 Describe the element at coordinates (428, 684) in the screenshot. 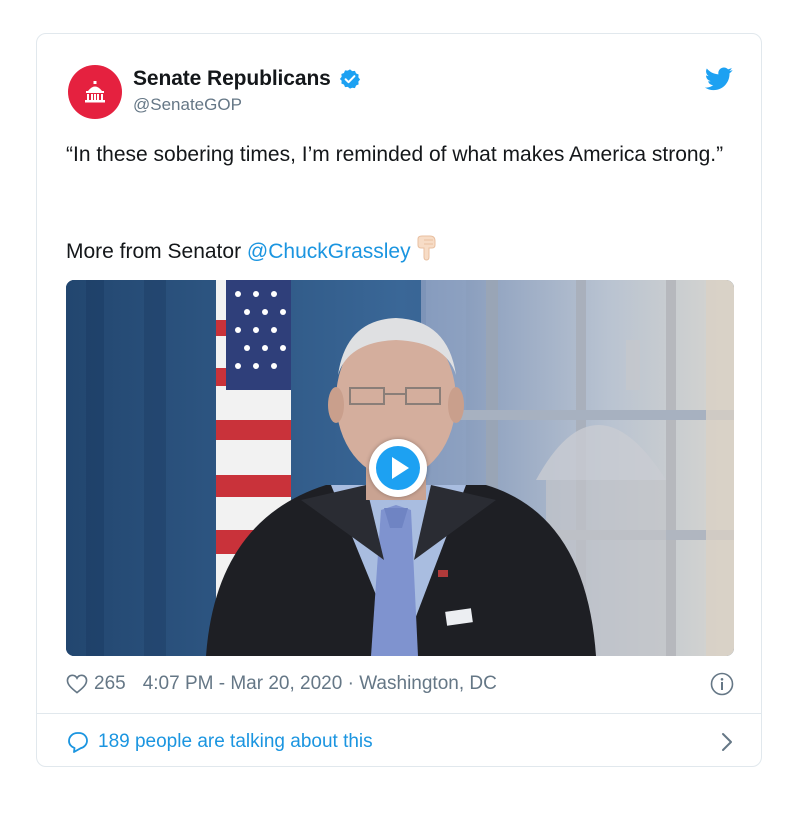

I see `tweet-location: Washington, DC` at that location.